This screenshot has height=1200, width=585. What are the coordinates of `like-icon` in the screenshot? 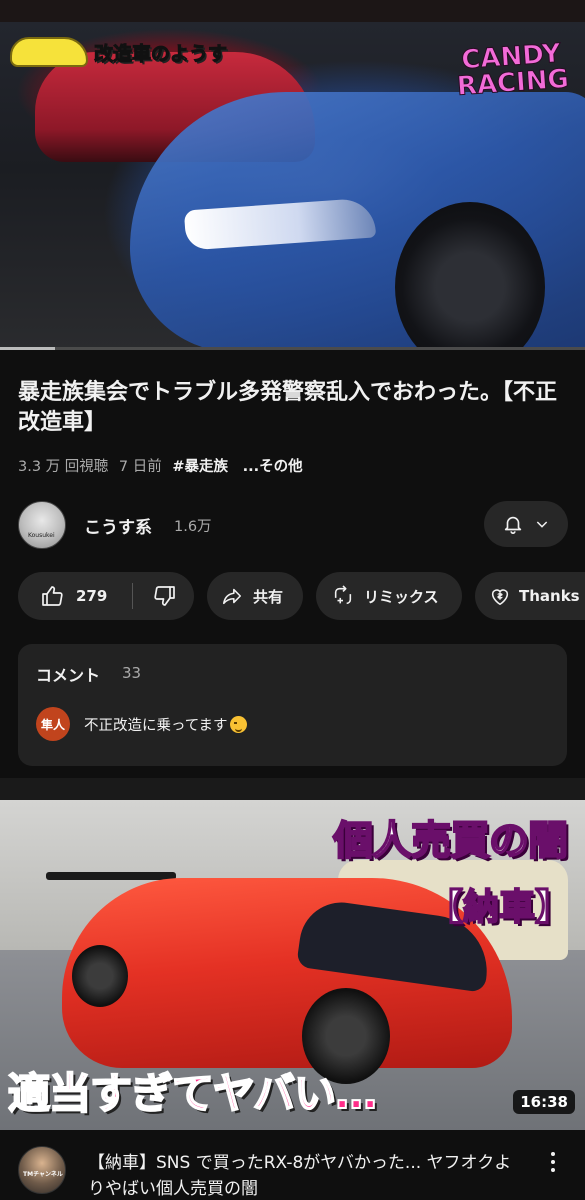 It's located at (52, 596).